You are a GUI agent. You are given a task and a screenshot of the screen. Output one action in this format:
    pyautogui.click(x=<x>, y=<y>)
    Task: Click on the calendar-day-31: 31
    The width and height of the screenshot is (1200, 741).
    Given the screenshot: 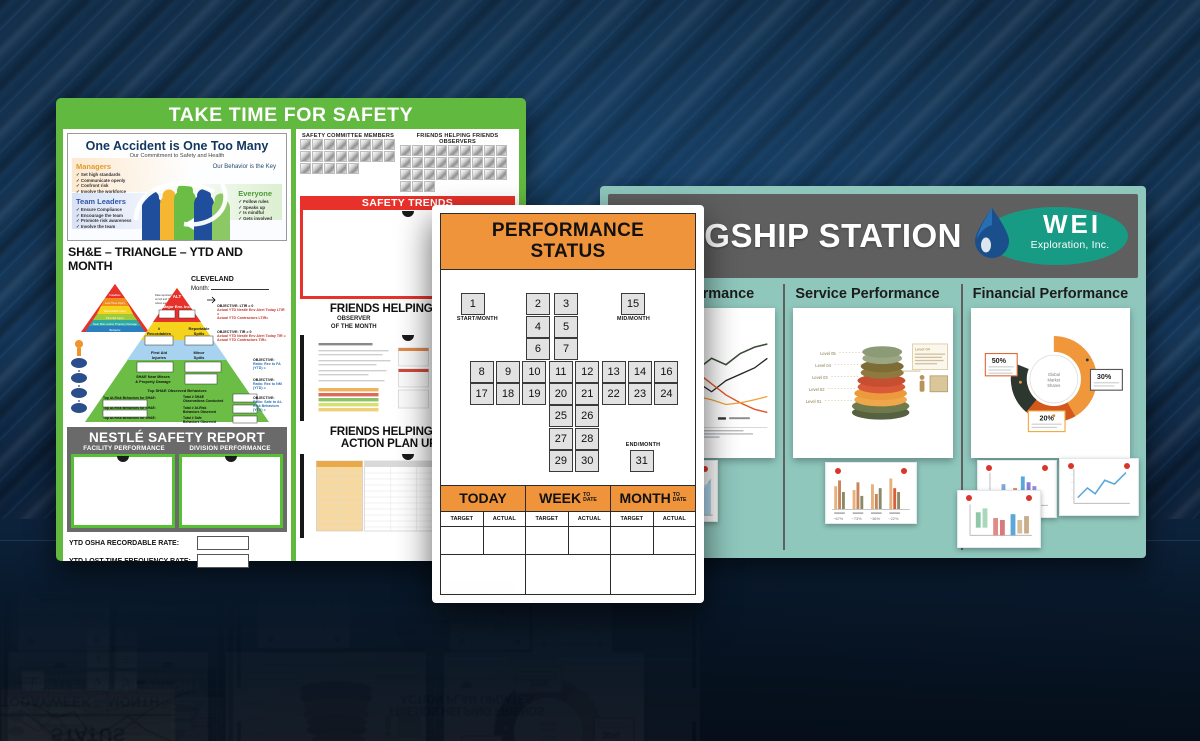 What is the action you would take?
    pyautogui.click(x=641, y=461)
    